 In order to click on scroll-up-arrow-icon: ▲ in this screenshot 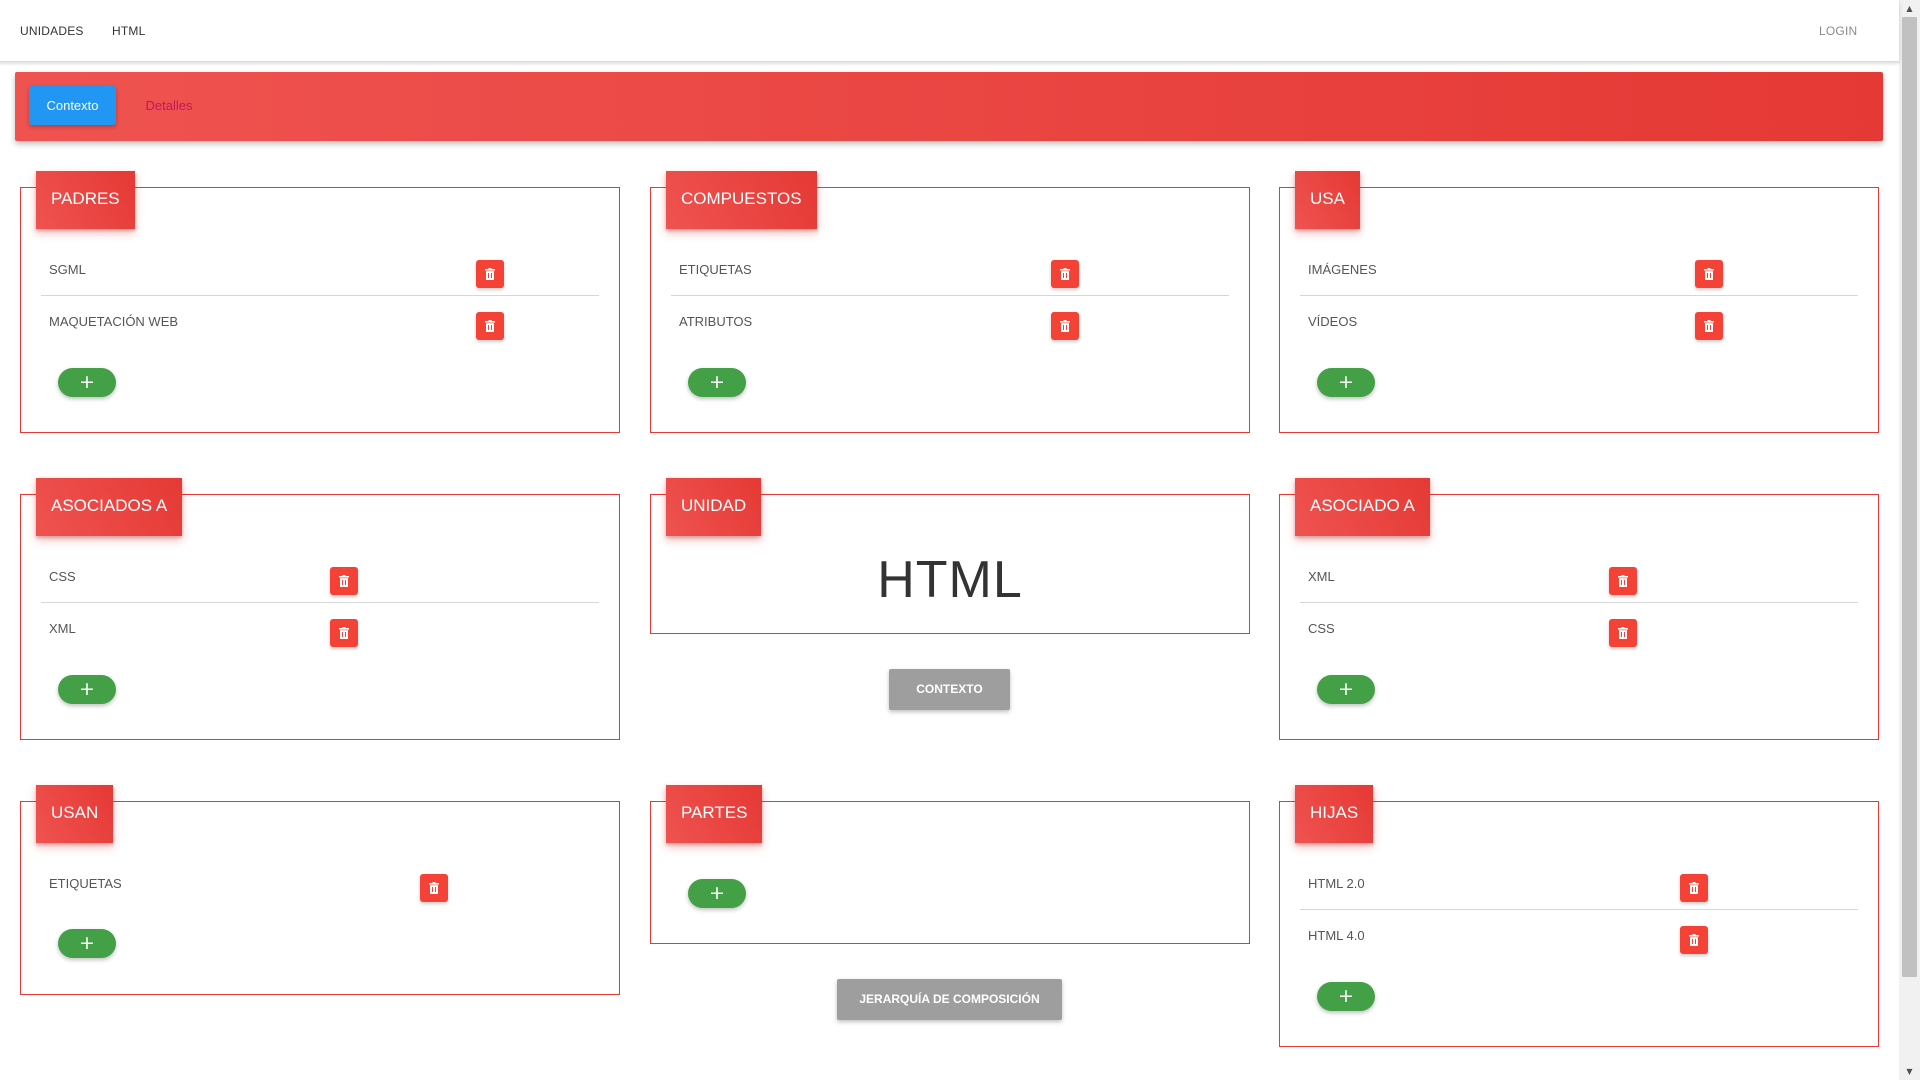, I will do `click(1909, 8)`.